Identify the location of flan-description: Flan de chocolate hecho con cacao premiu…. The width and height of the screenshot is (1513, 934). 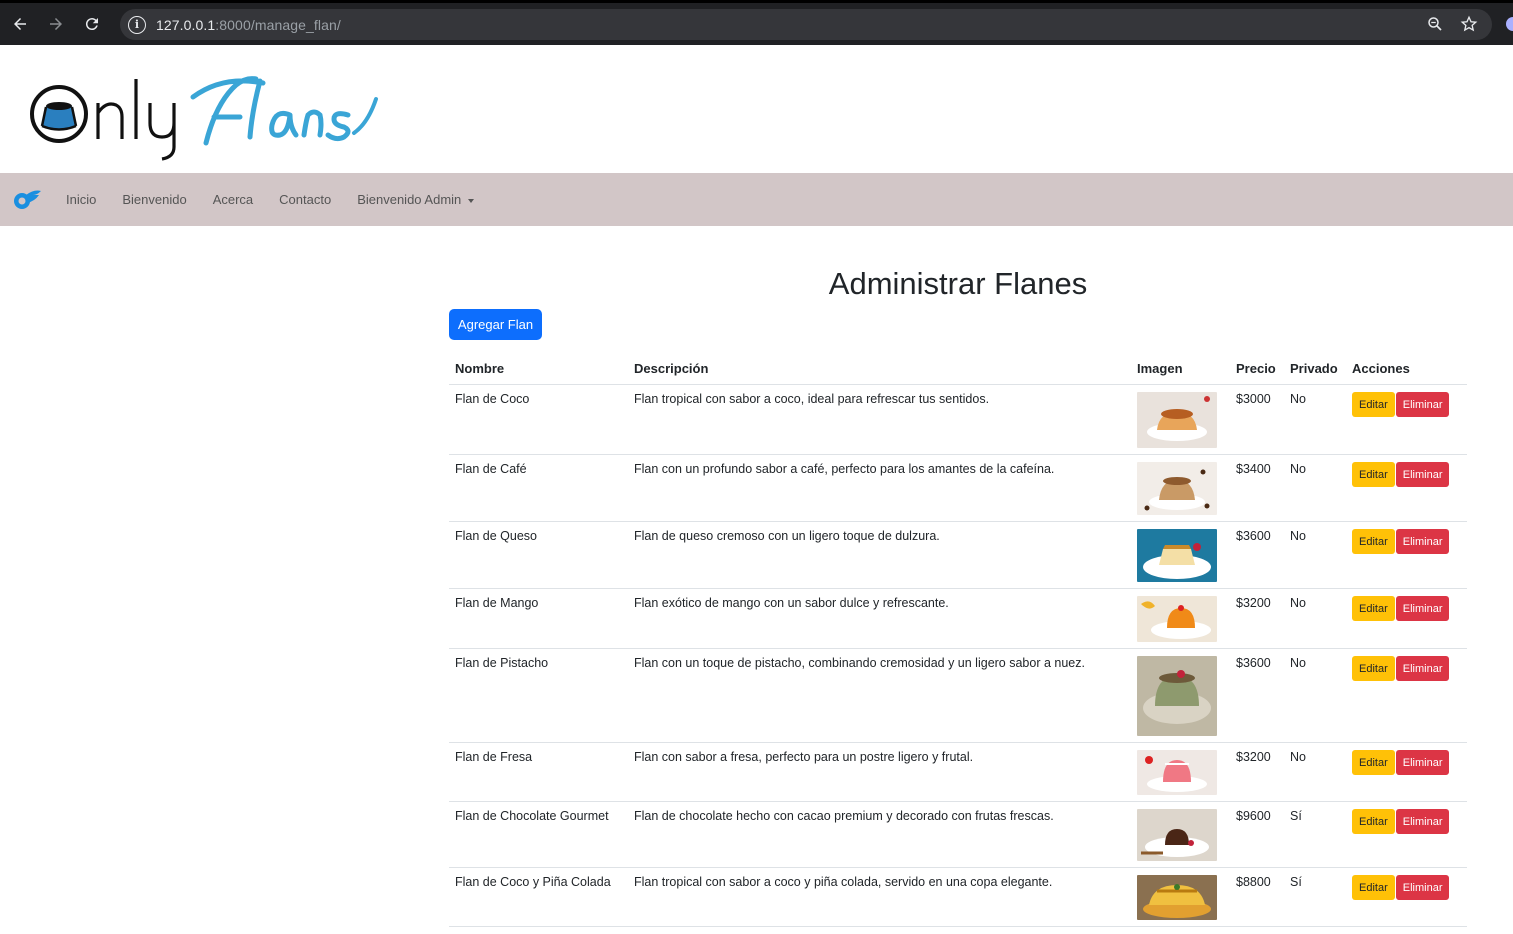
(879, 834).